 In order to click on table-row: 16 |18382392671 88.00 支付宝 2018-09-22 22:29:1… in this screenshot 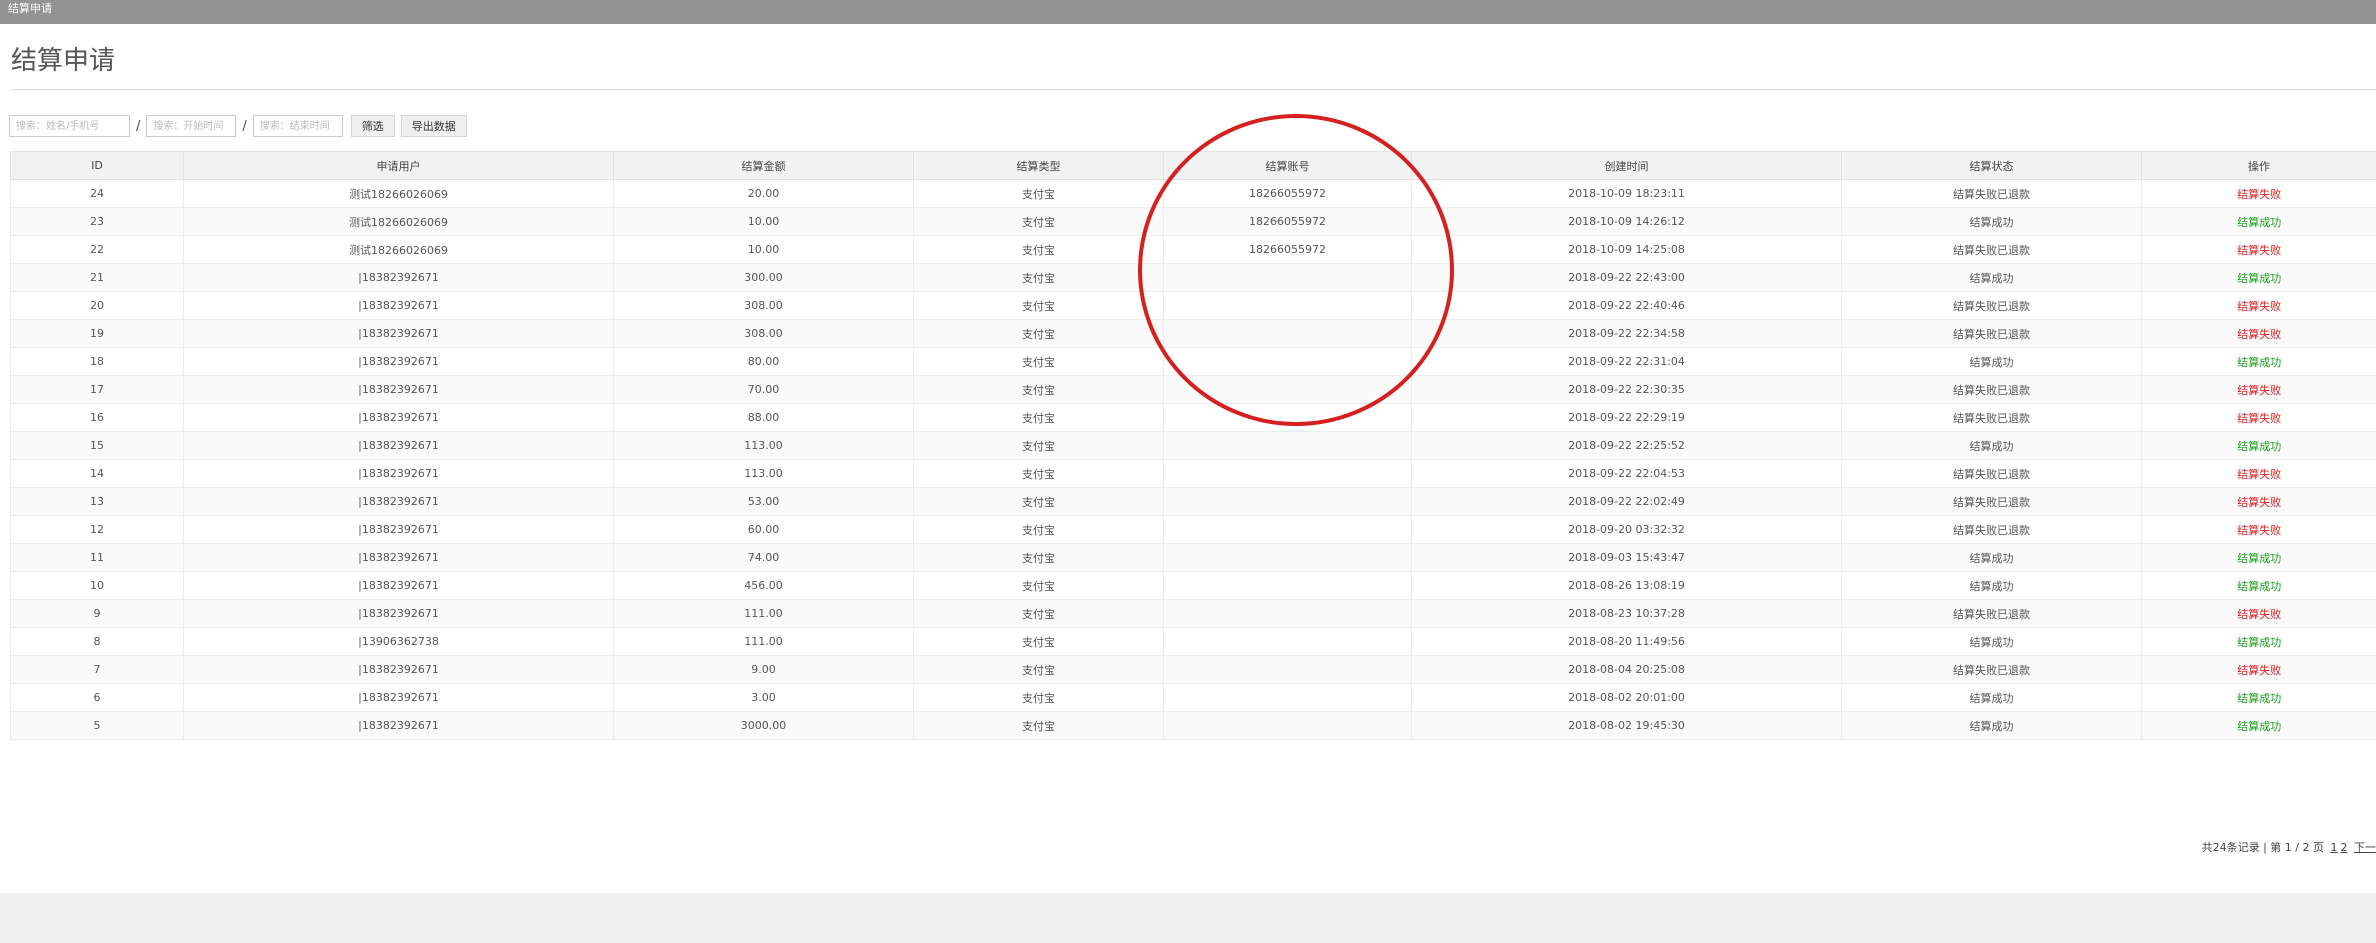, I will do `click(1193, 417)`.